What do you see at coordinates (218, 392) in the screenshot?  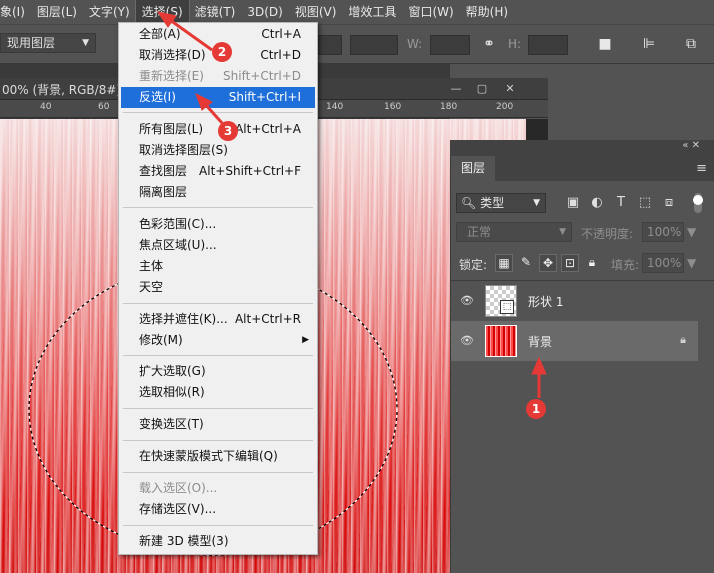 I see `menu-item-similar: 选取相似(R)` at bounding box center [218, 392].